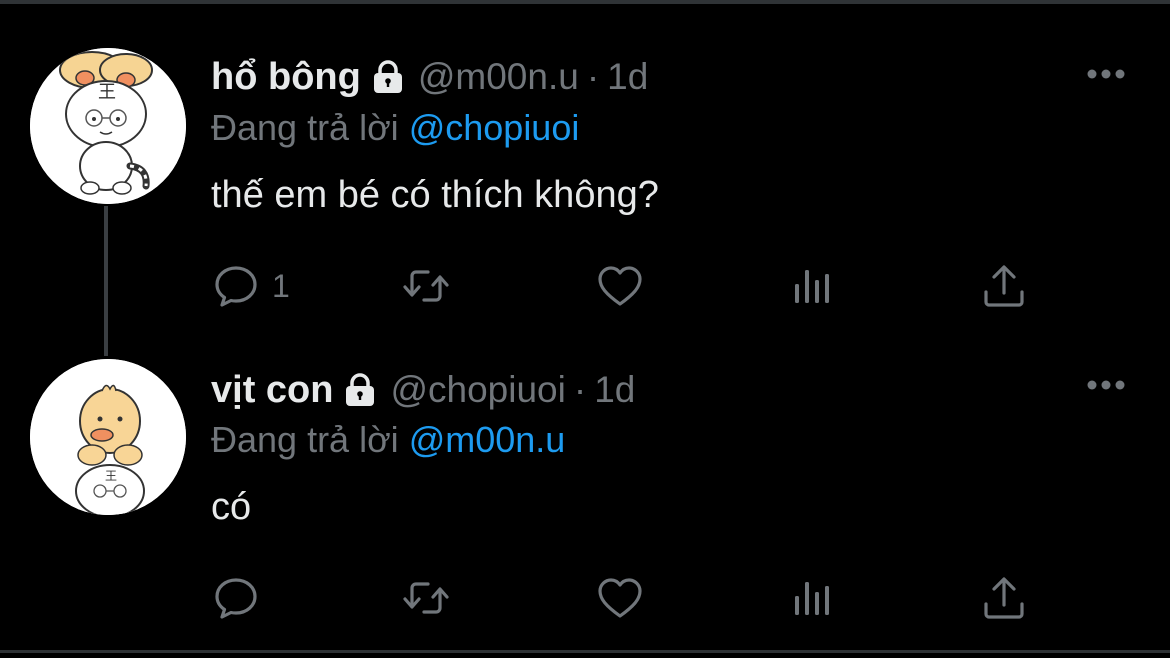 The height and width of the screenshot is (658, 1170). What do you see at coordinates (286, 77) in the screenshot?
I see `display-name: hổ bông` at bounding box center [286, 77].